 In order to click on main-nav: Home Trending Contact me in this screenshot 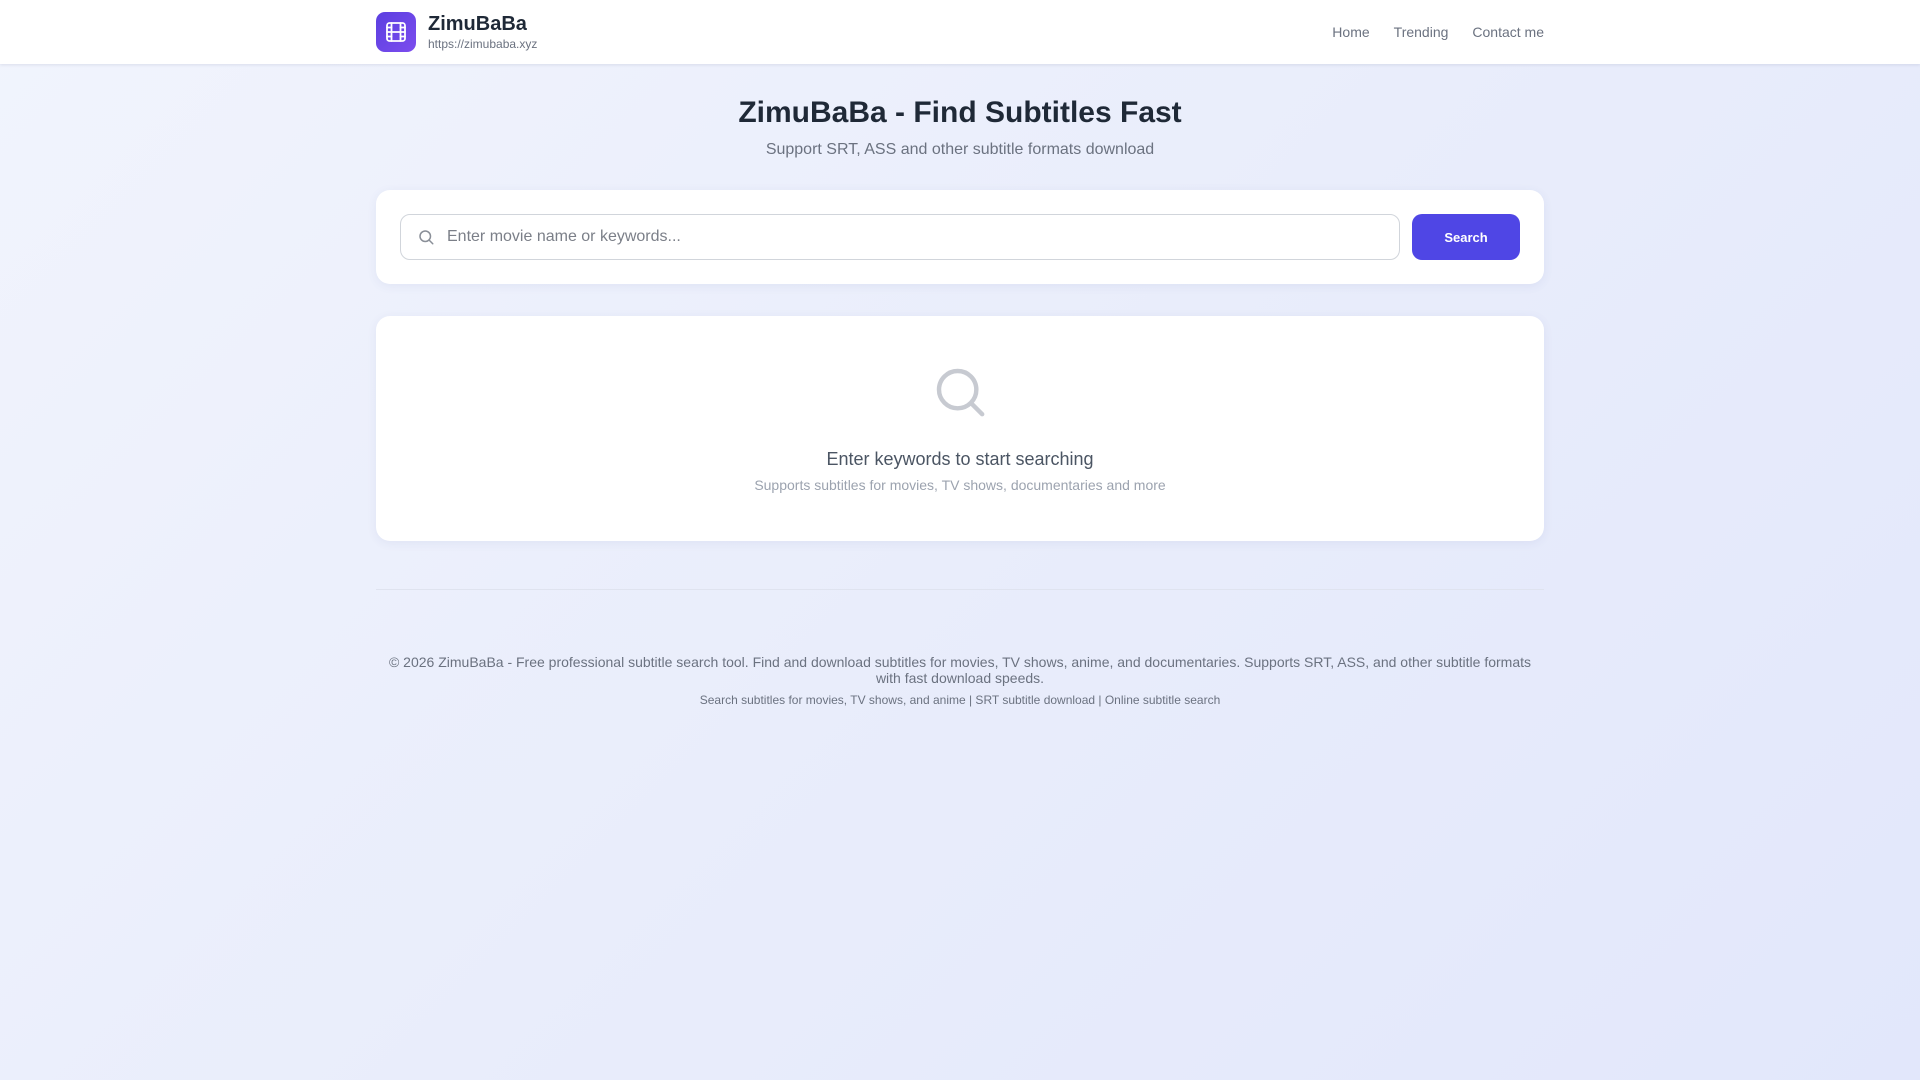, I will do `click(1426, 32)`.